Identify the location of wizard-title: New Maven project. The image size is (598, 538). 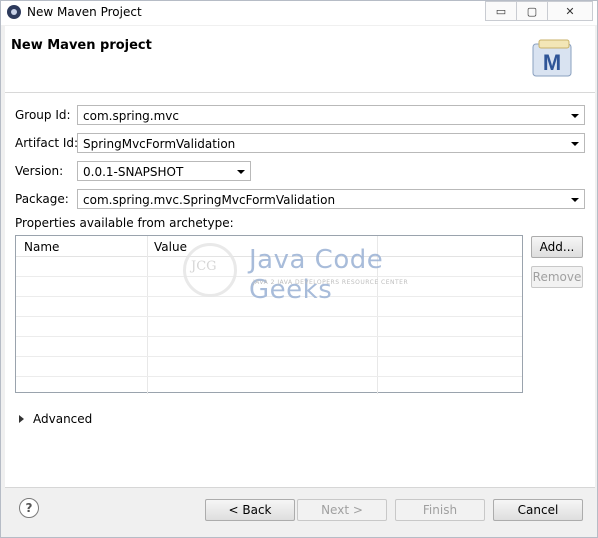
(81, 45).